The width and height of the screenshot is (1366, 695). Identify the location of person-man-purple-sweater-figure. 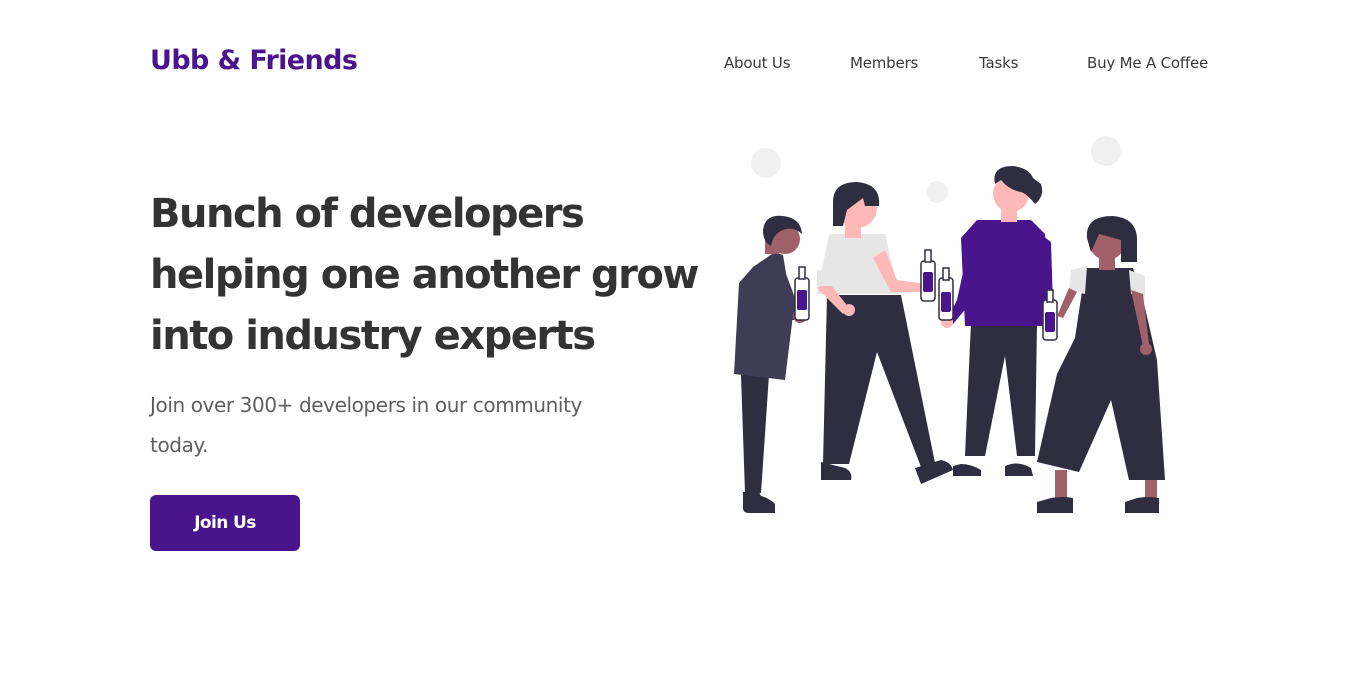
(998, 321).